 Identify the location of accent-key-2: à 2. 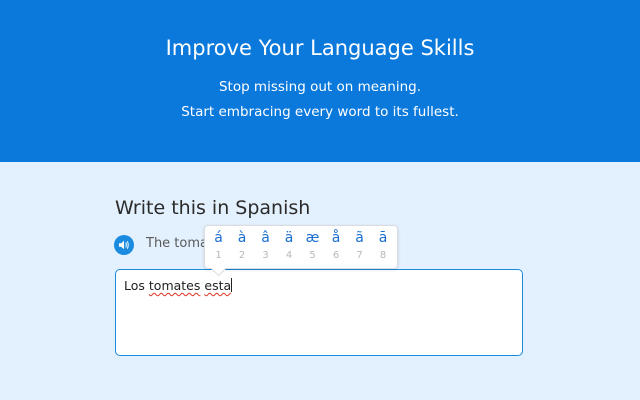
(242, 248).